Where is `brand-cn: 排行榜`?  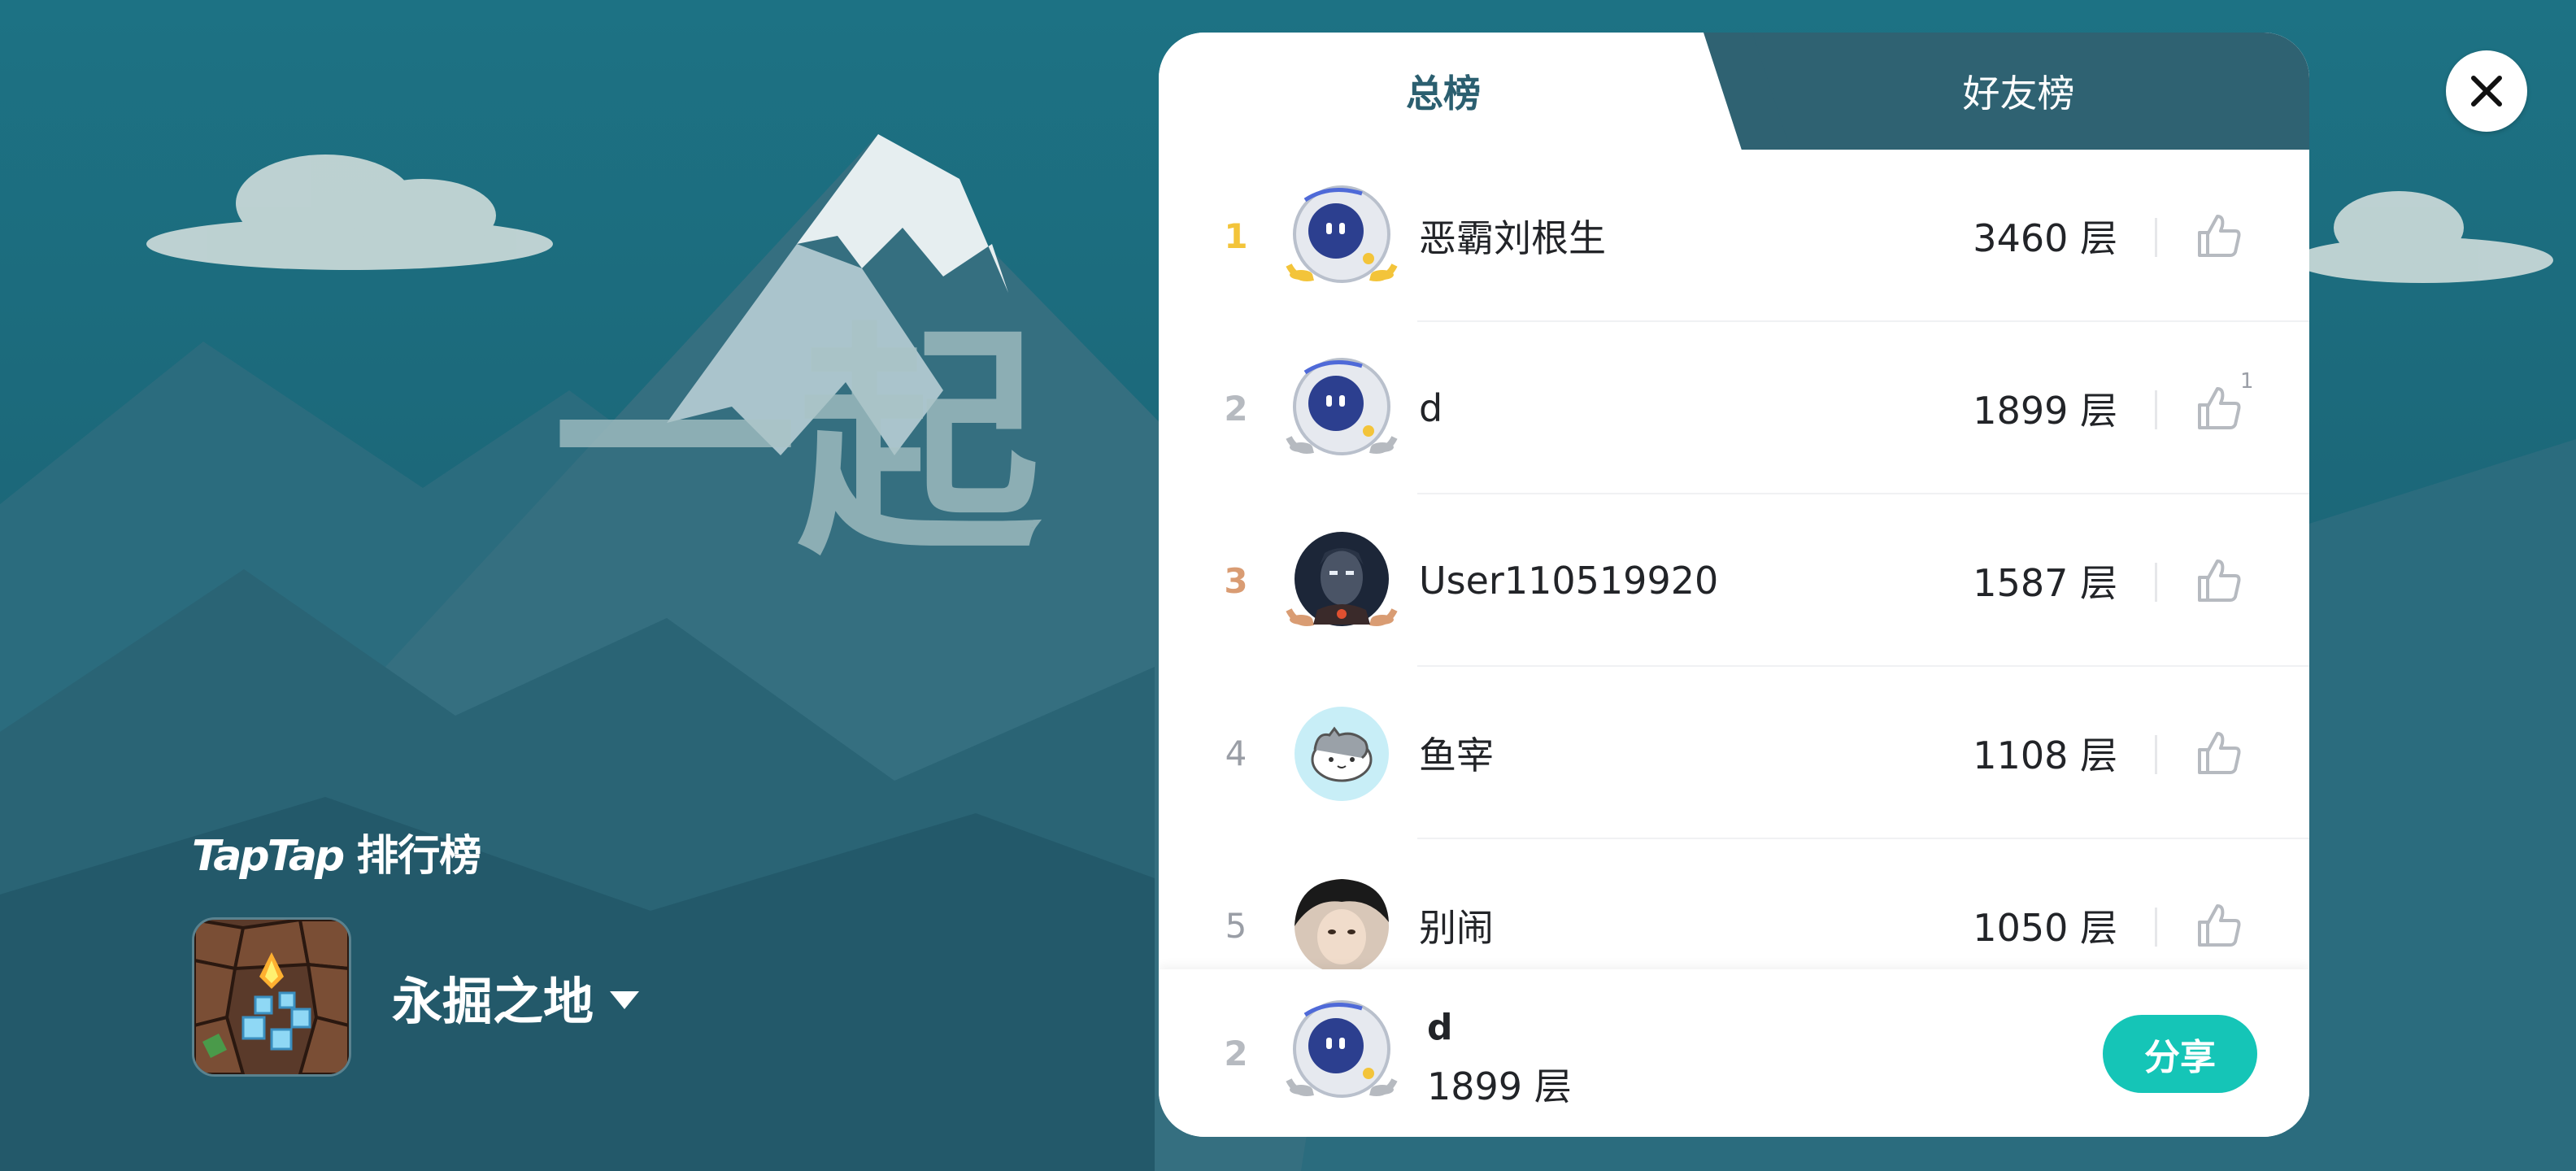 brand-cn: 排行榜 is located at coordinates (412, 857).